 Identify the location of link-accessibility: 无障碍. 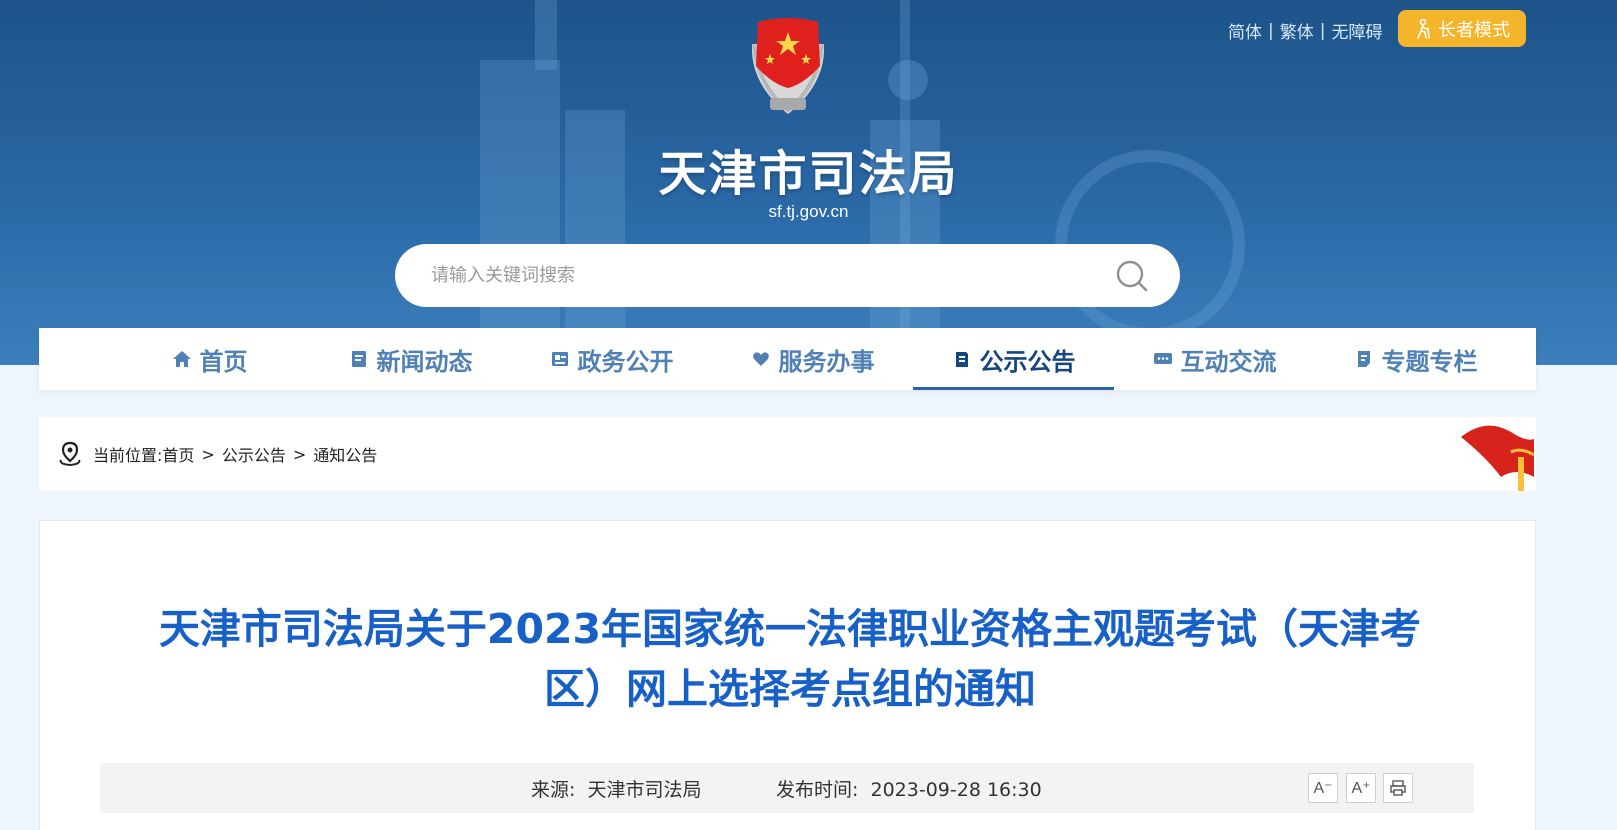
(1356, 30).